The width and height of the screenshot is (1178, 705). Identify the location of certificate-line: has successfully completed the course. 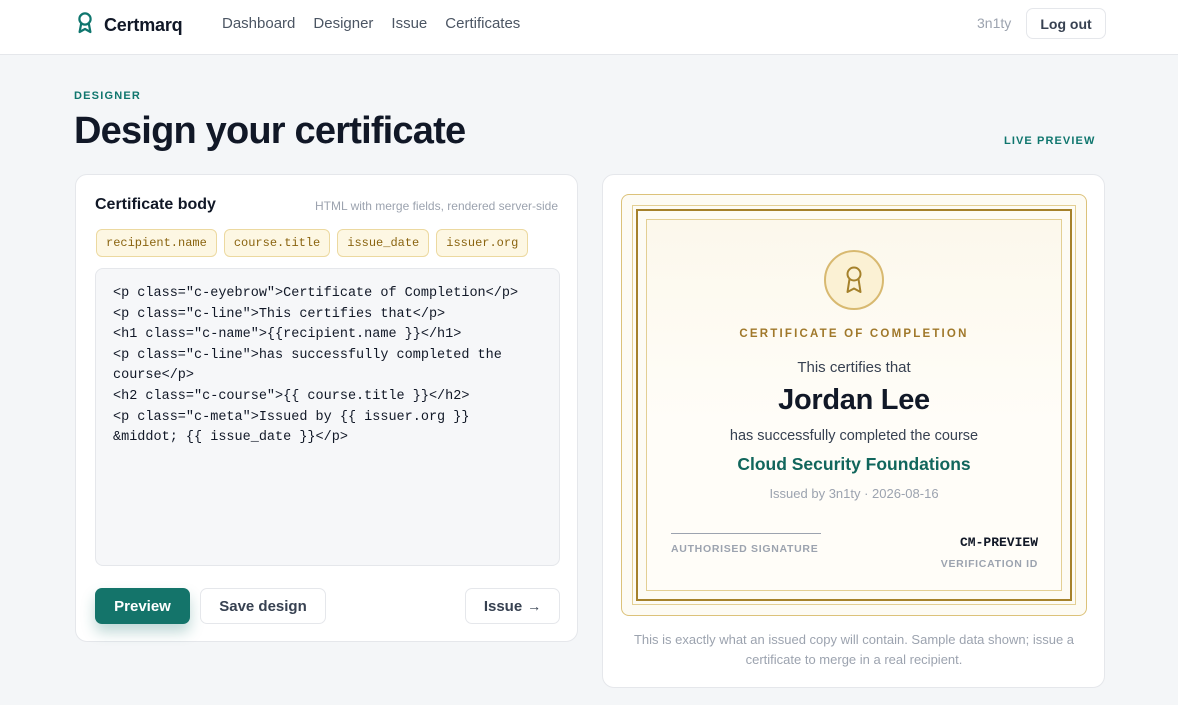
(854, 436).